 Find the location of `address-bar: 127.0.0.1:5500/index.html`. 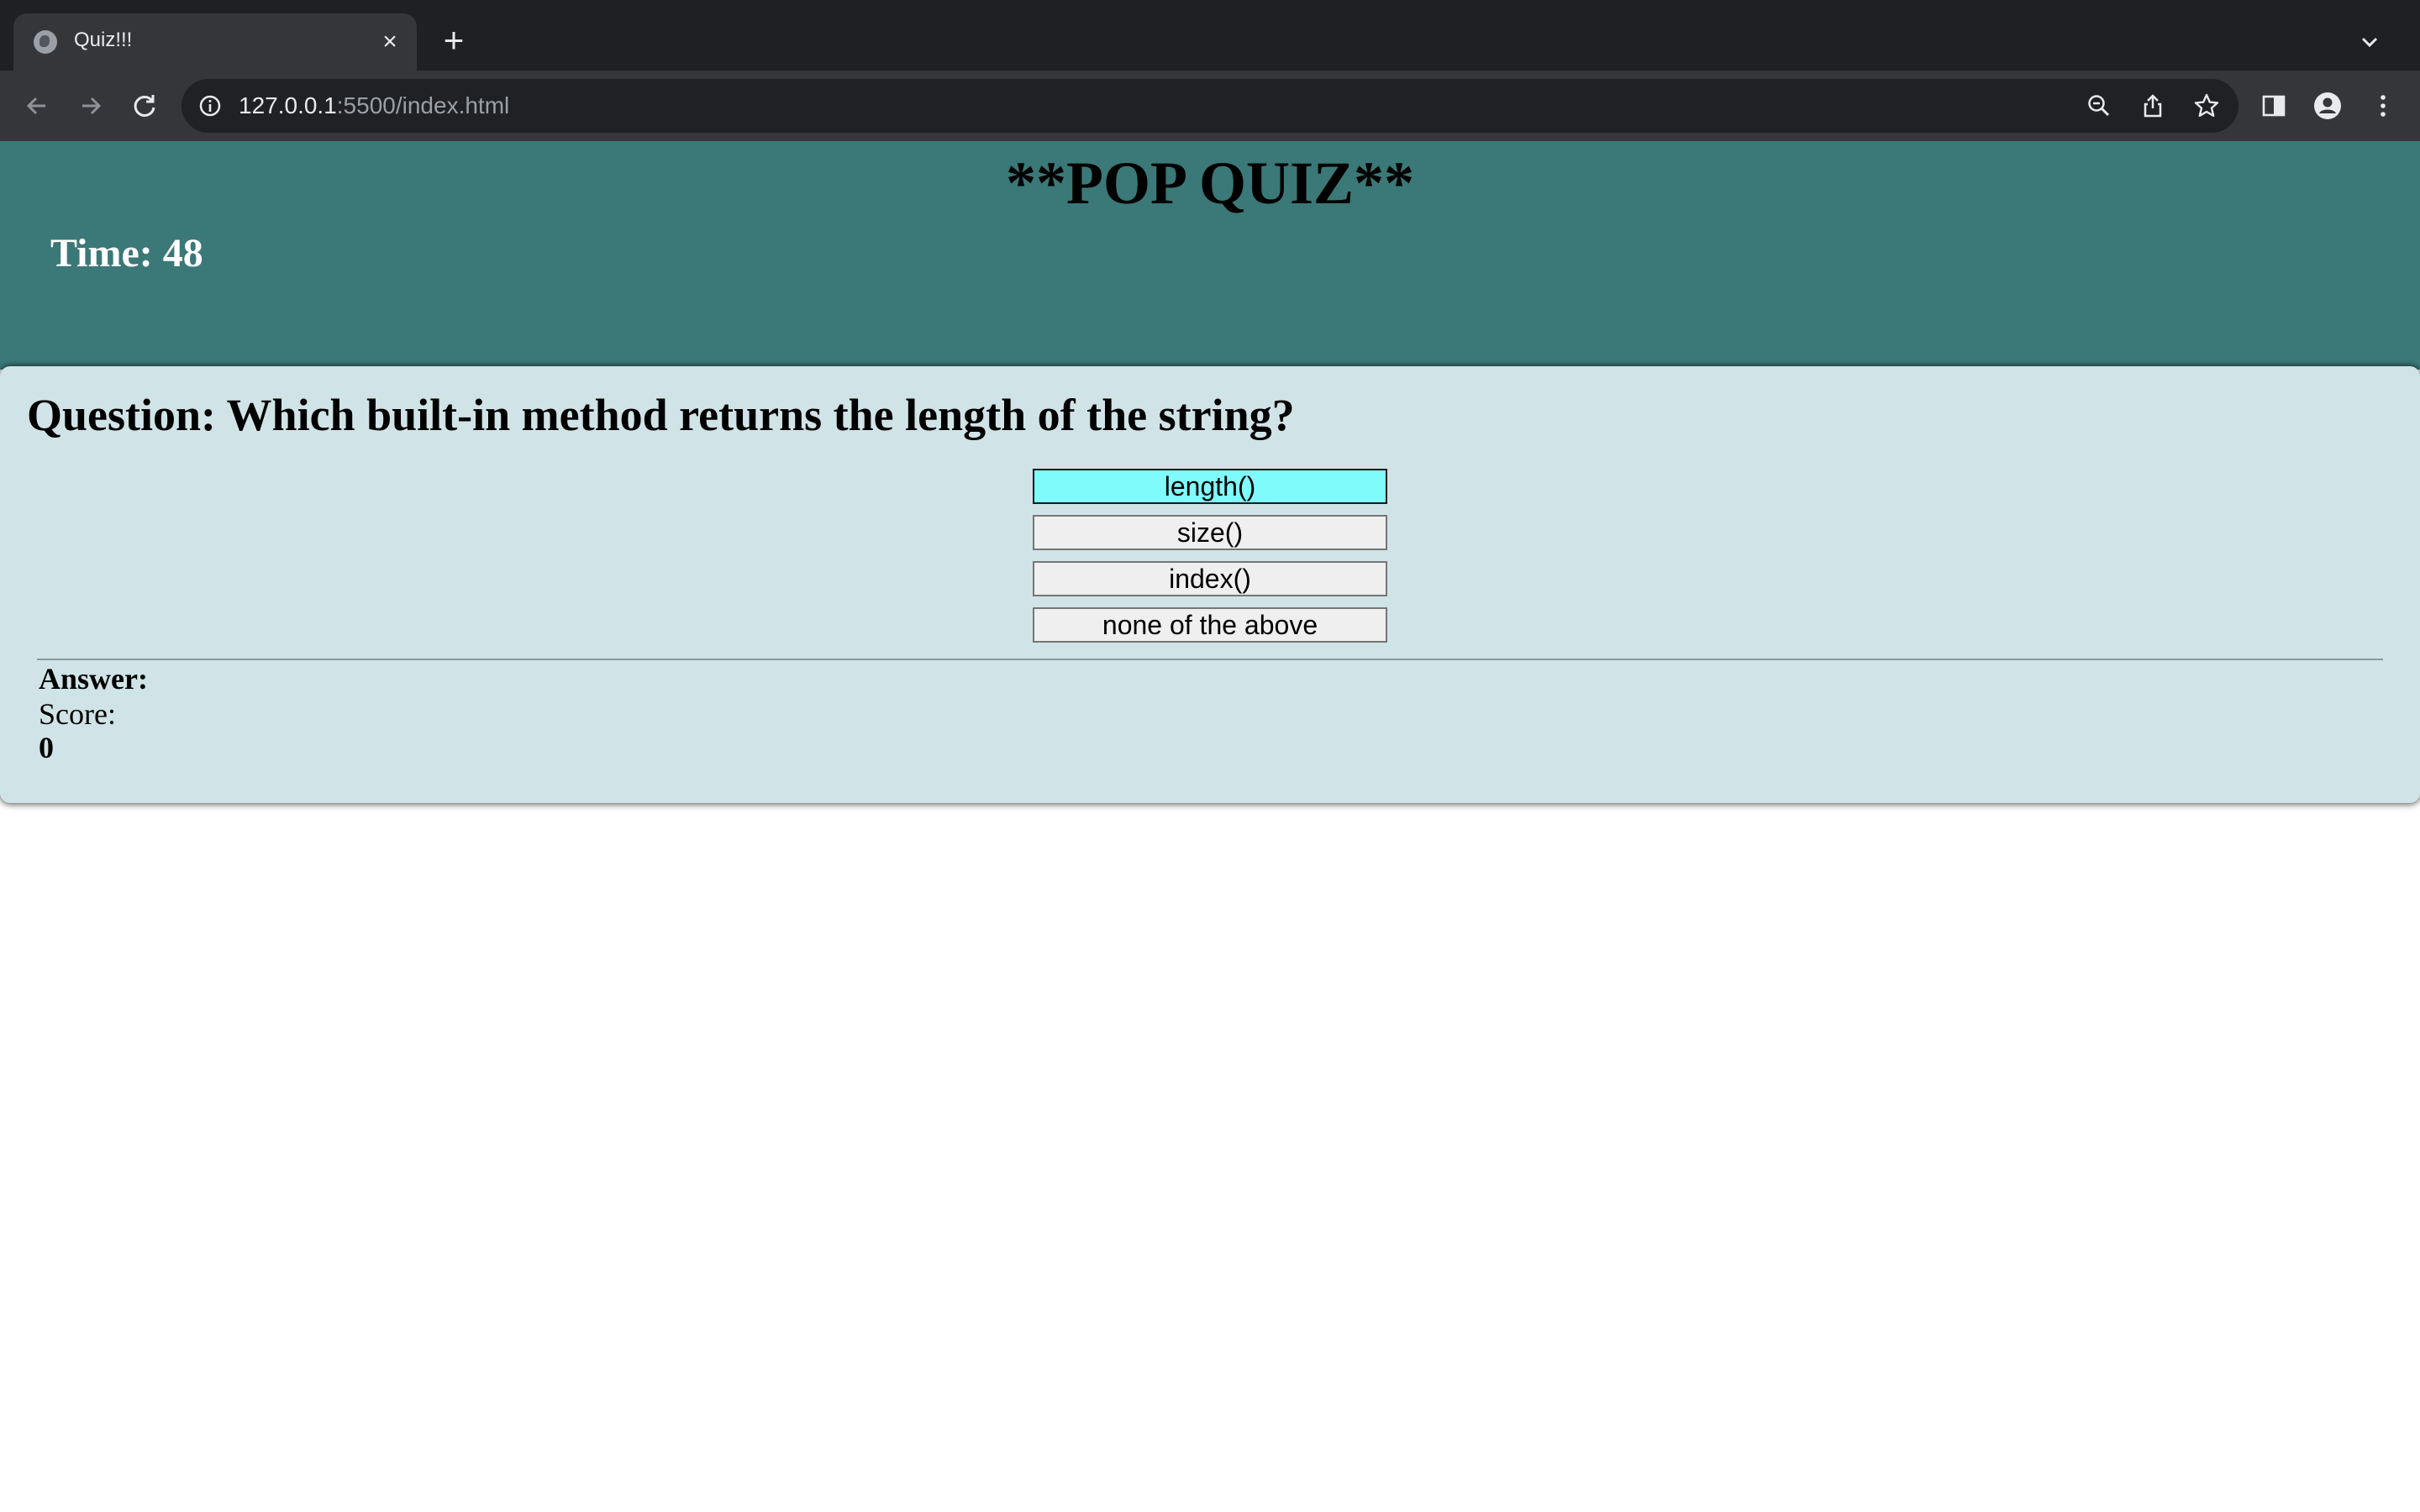

address-bar: 127.0.0.1:5500/index.html is located at coordinates (1210, 106).